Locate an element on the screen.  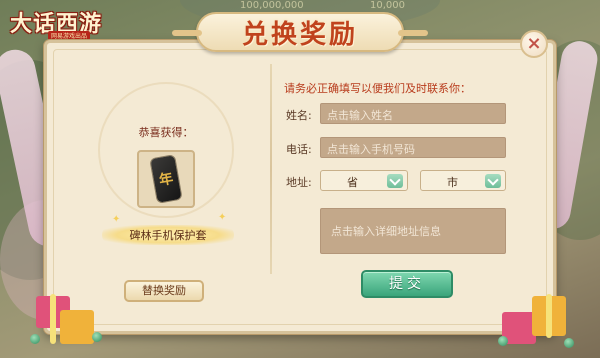
reward-item-plate: 碑林手机保护套 is located at coordinates (168, 235).